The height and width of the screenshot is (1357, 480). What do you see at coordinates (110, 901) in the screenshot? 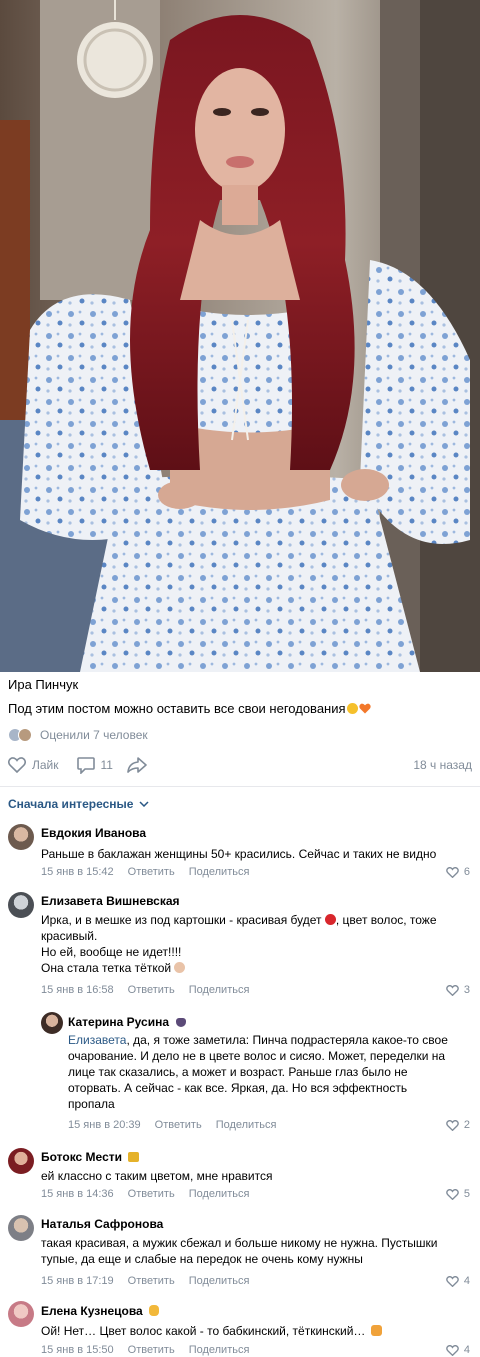
I see `comment-author: Елизавета Вишневская` at bounding box center [110, 901].